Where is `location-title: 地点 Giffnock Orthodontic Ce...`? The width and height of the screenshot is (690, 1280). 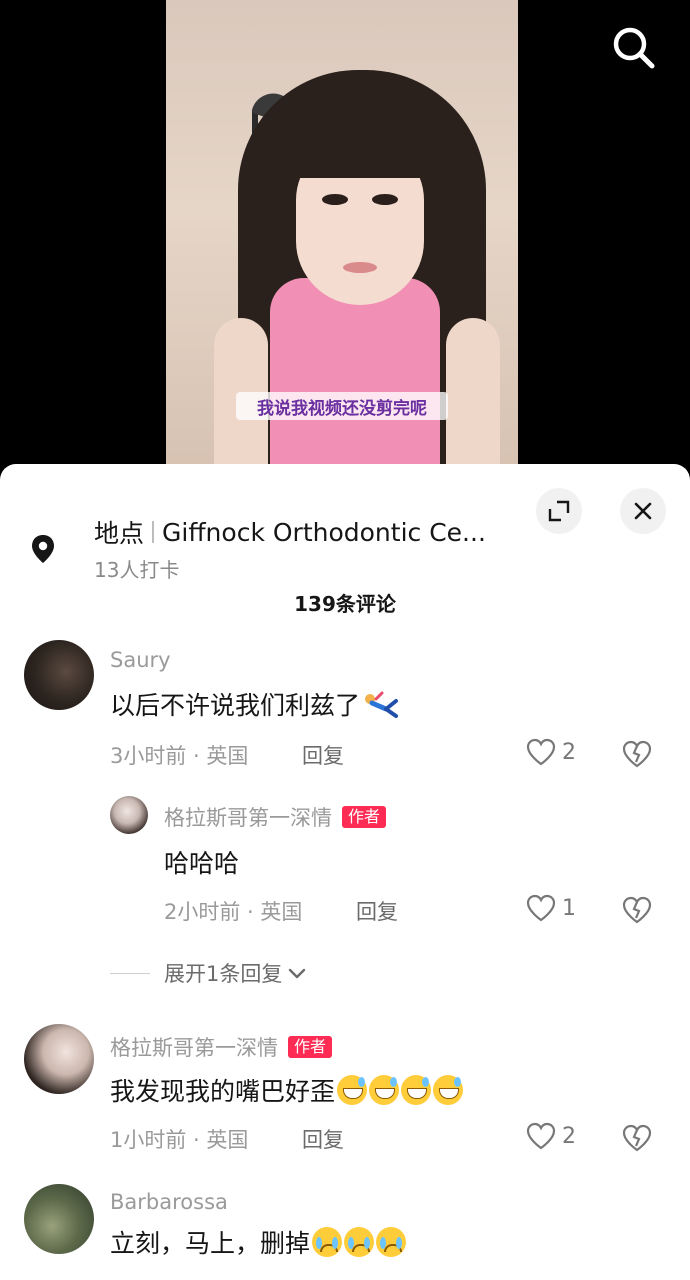 location-title: 地点 Giffnock Orthodontic Ce... is located at coordinates (304, 532).